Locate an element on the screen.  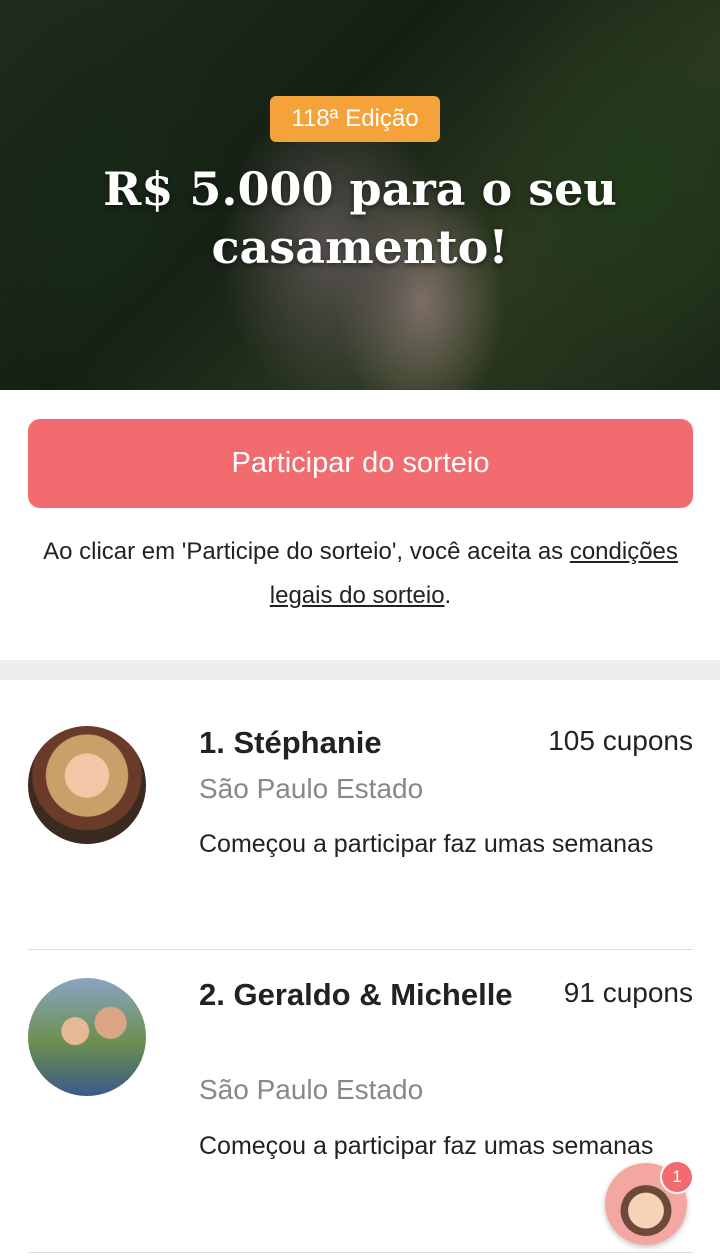
notification-badge: 1 is located at coordinates (677, 1177).